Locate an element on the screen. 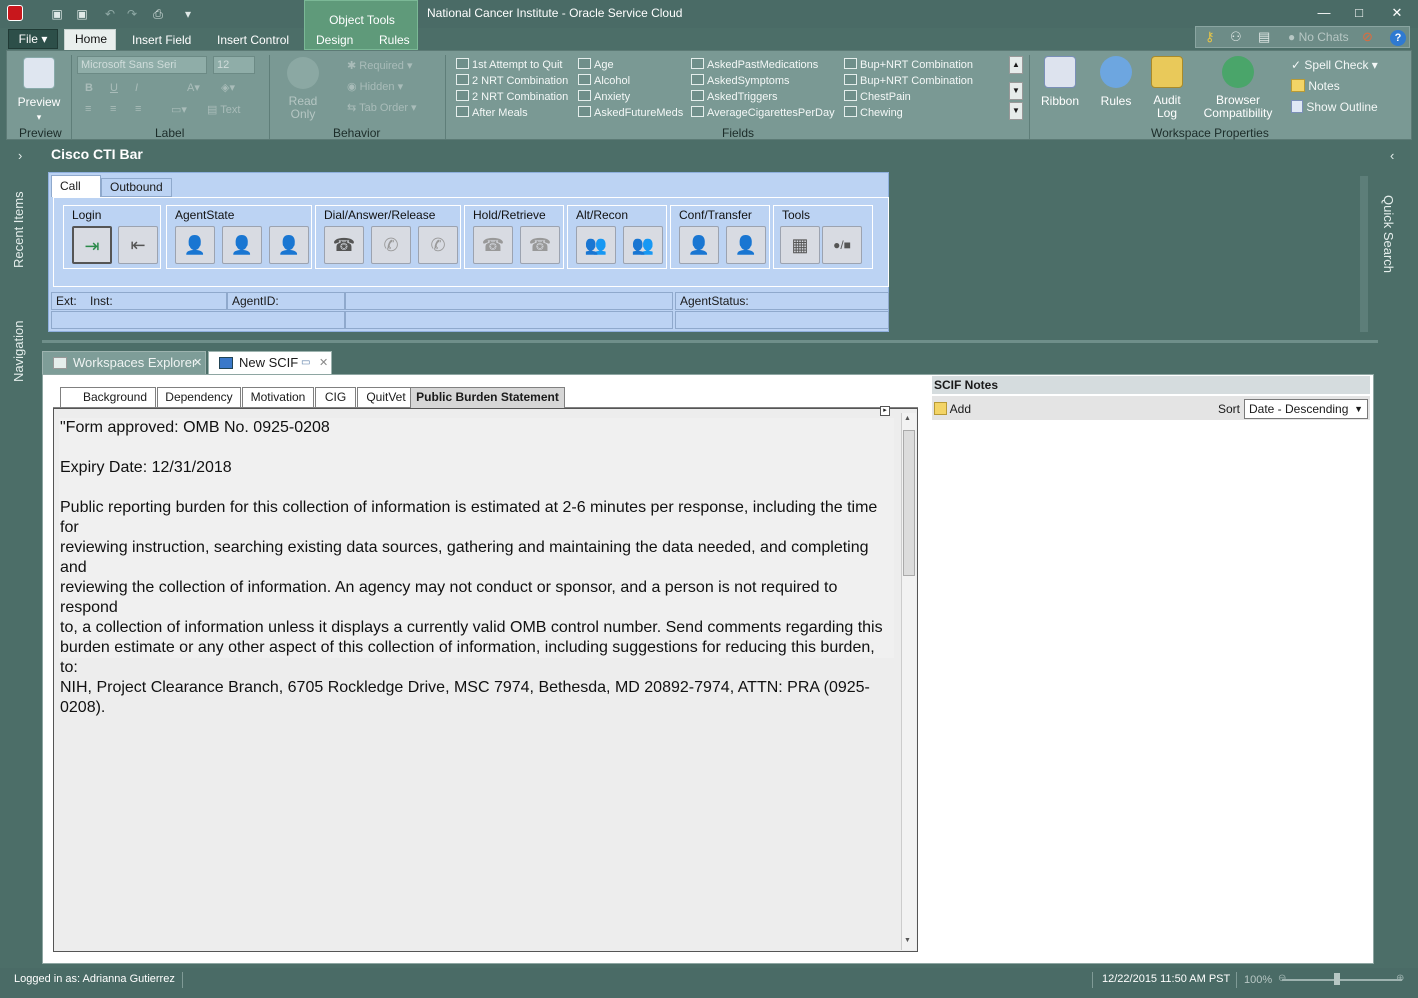  field-item: Alcohol is located at coordinates (604, 80).